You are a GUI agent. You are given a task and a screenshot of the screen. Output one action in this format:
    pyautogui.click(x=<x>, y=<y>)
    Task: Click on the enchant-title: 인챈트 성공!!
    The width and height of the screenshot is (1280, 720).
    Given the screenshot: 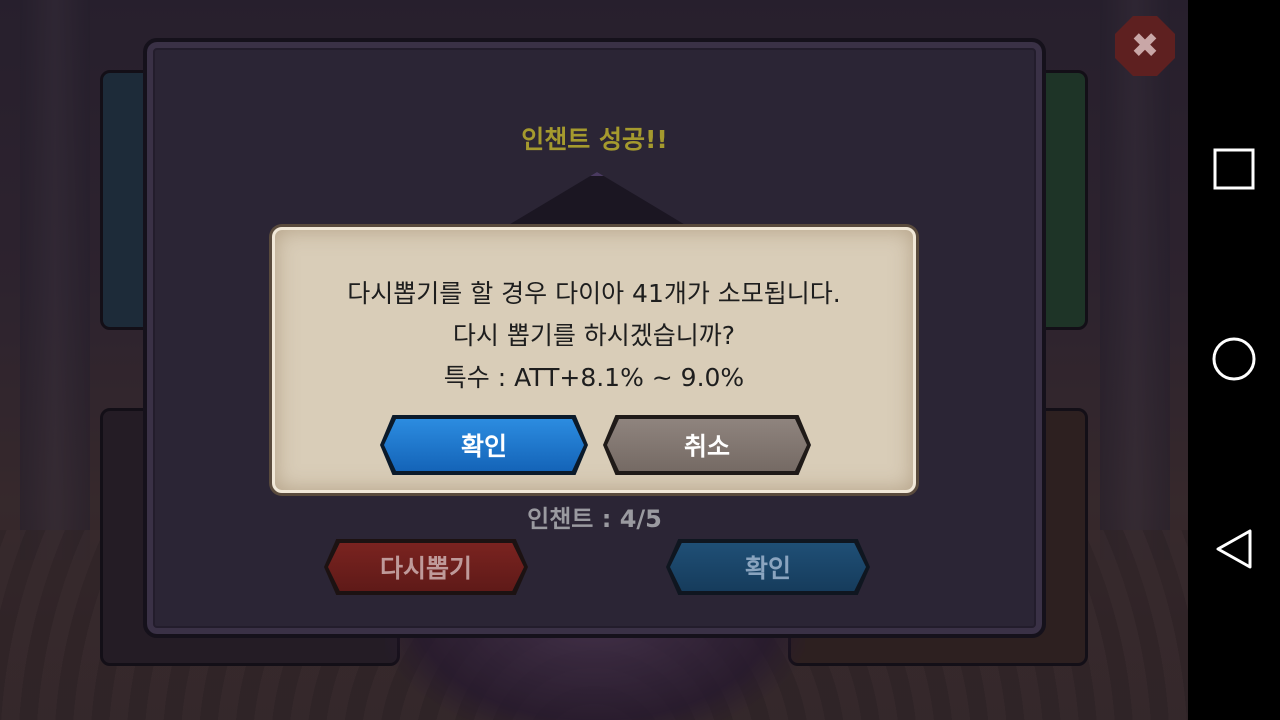 What is the action you would take?
    pyautogui.click(x=594, y=139)
    